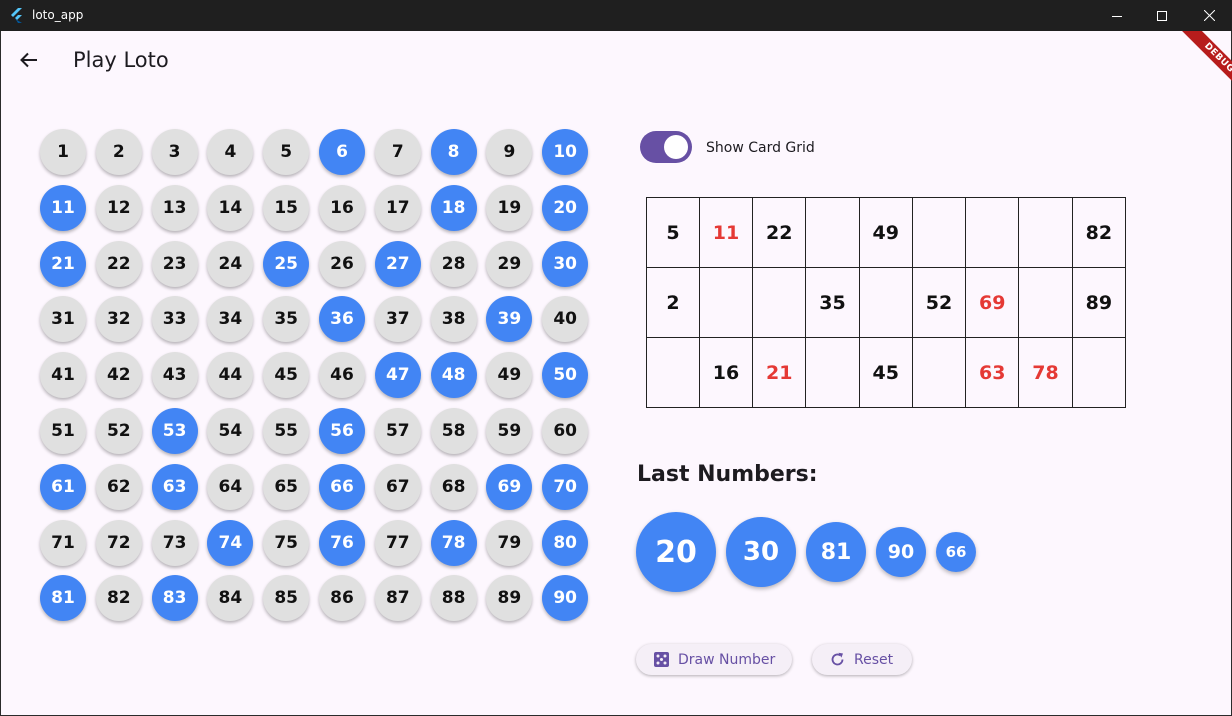  I want to click on number-ball: 7, so click(397, 152).